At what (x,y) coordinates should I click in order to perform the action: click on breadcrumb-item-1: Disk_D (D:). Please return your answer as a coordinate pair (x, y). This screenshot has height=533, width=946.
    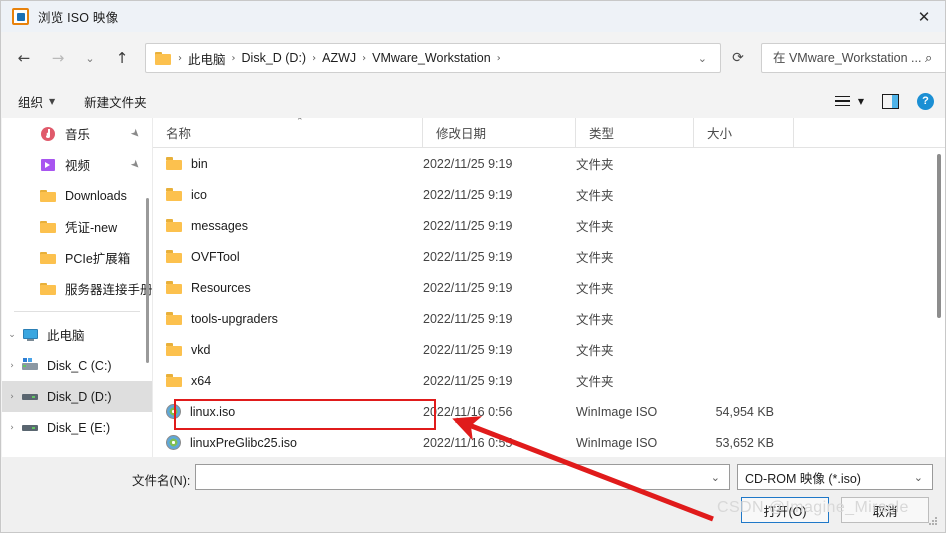
    Looking at the image, I should click on (274, 58).